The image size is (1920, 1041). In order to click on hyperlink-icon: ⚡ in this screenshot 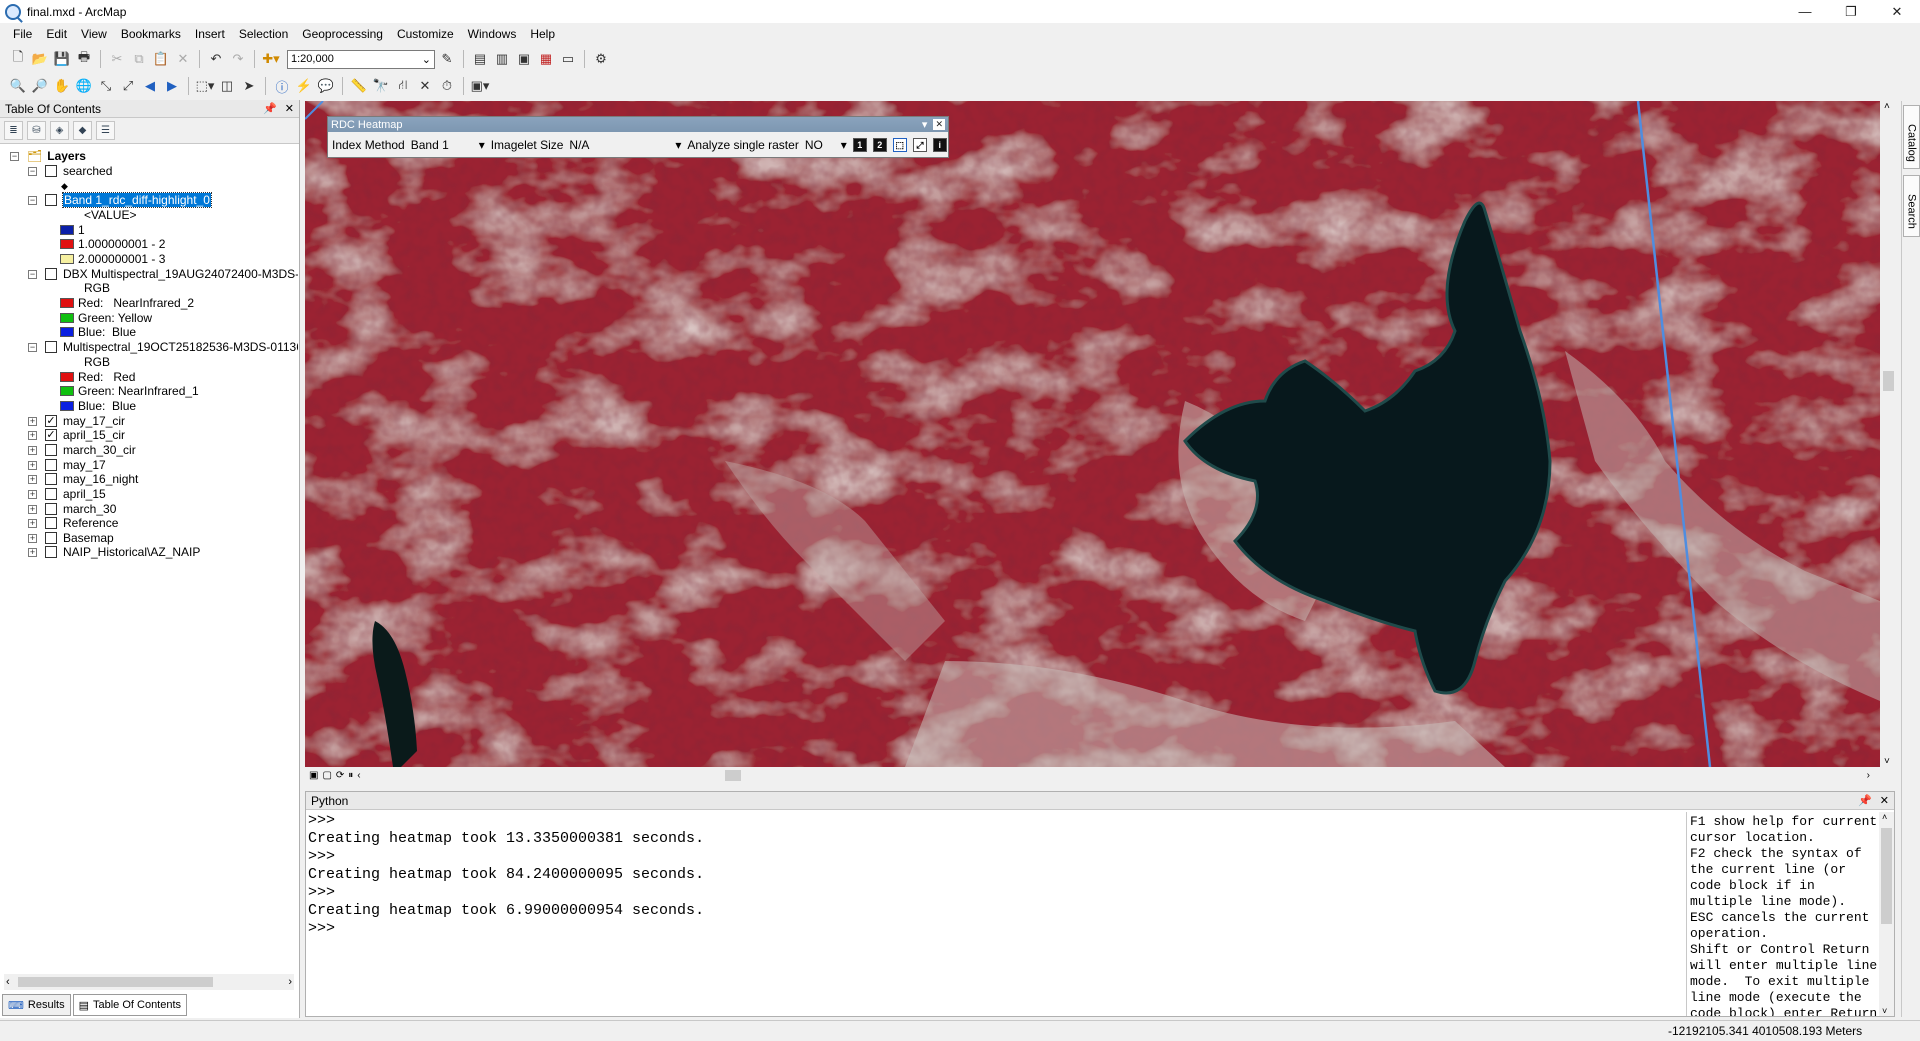, I will do `click(304, 86)`.